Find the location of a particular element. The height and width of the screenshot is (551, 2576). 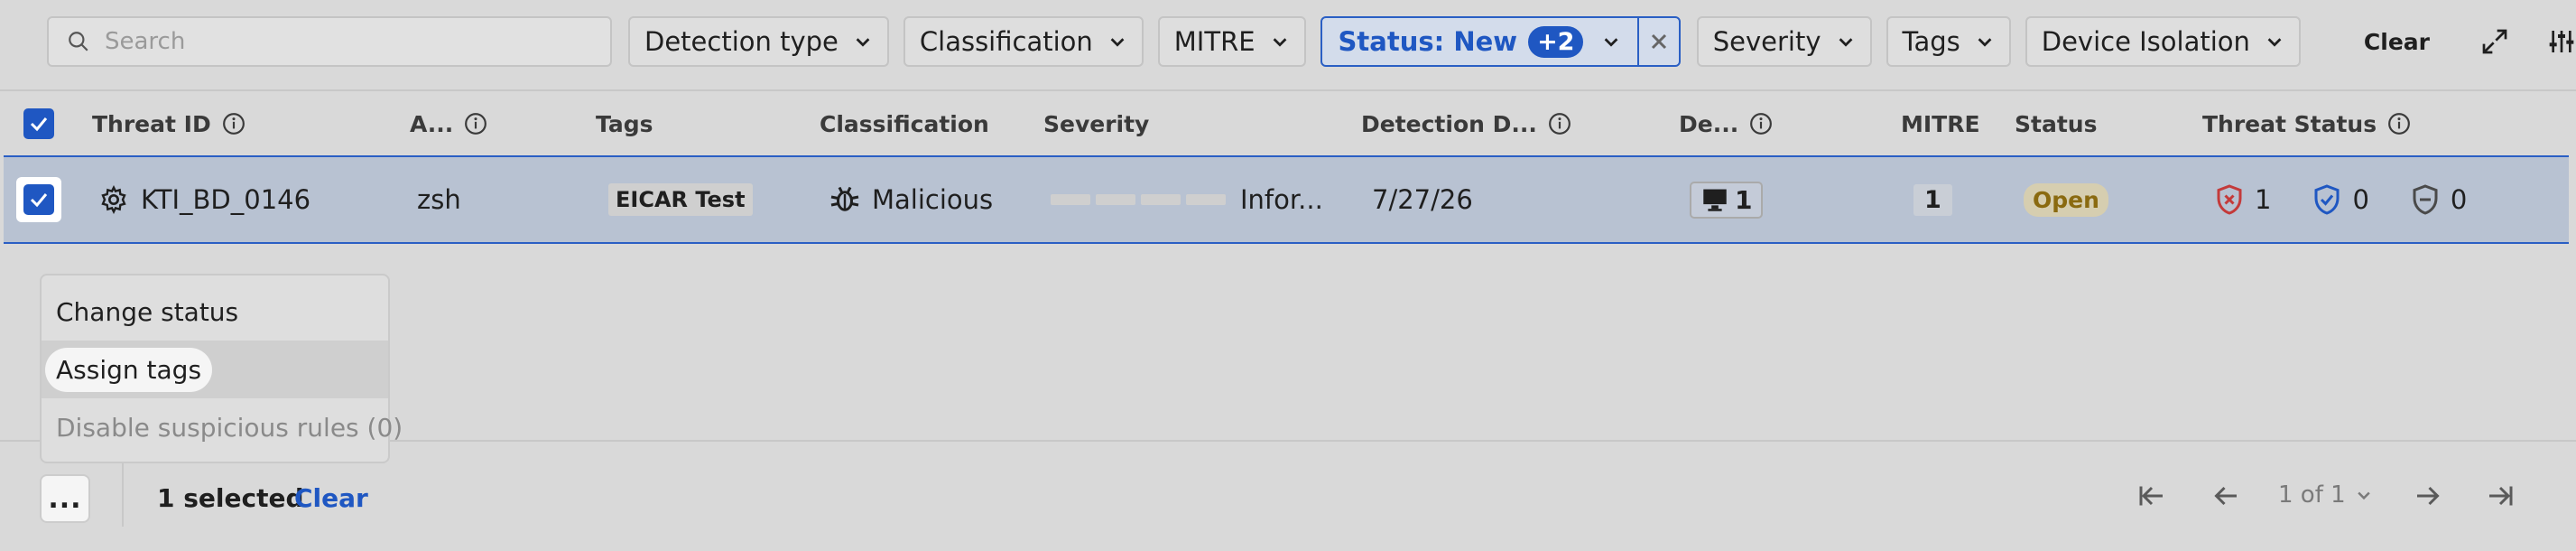

status-filter-dropdown: Status: New +2 is located at coordinates (1480, 41).